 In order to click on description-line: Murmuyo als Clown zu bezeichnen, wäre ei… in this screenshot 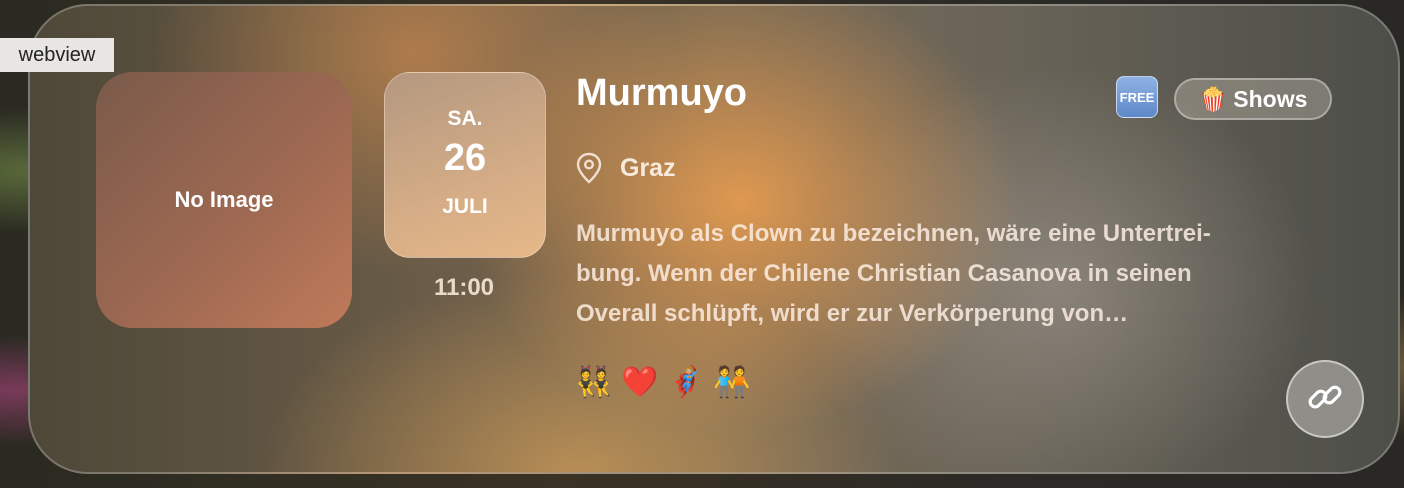, I will do `click(893, 233)`.